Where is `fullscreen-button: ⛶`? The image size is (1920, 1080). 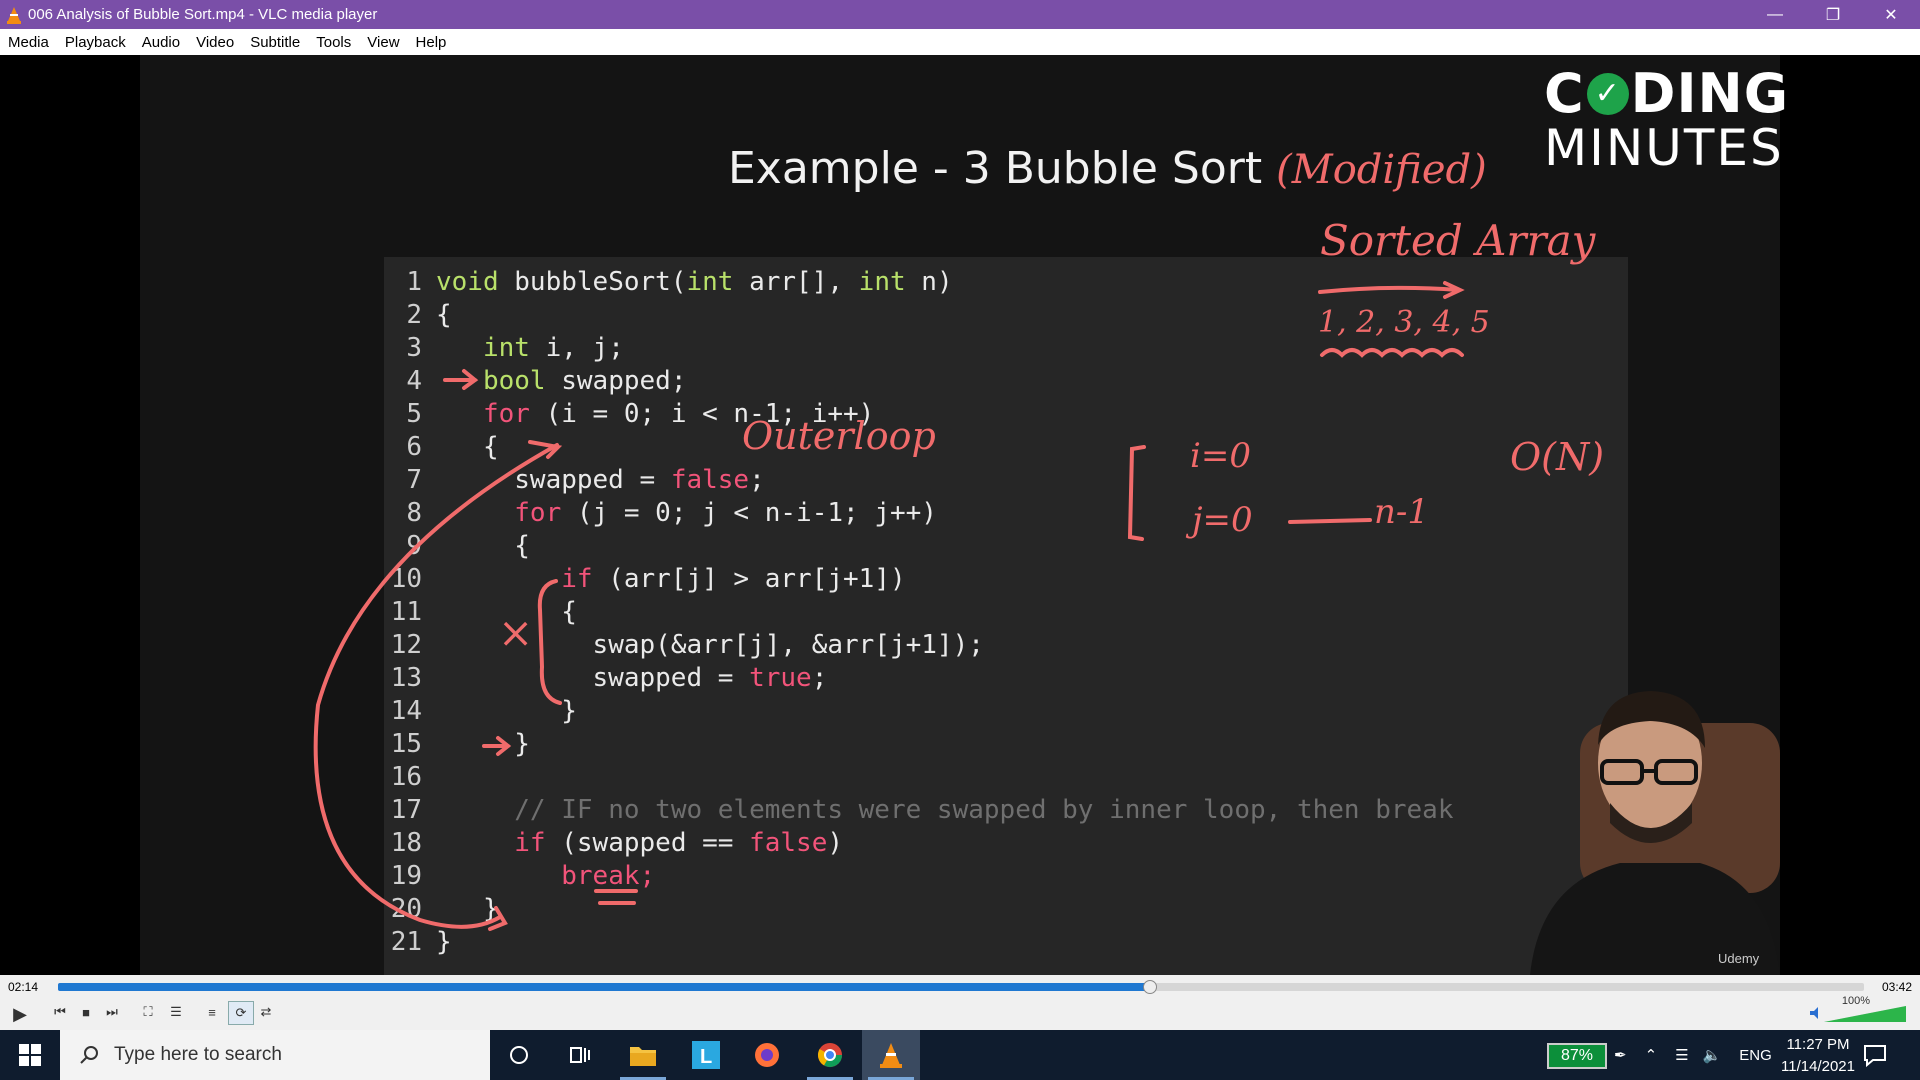
fullscreen-button: ⛶ is located at coordinates (148, 1012).